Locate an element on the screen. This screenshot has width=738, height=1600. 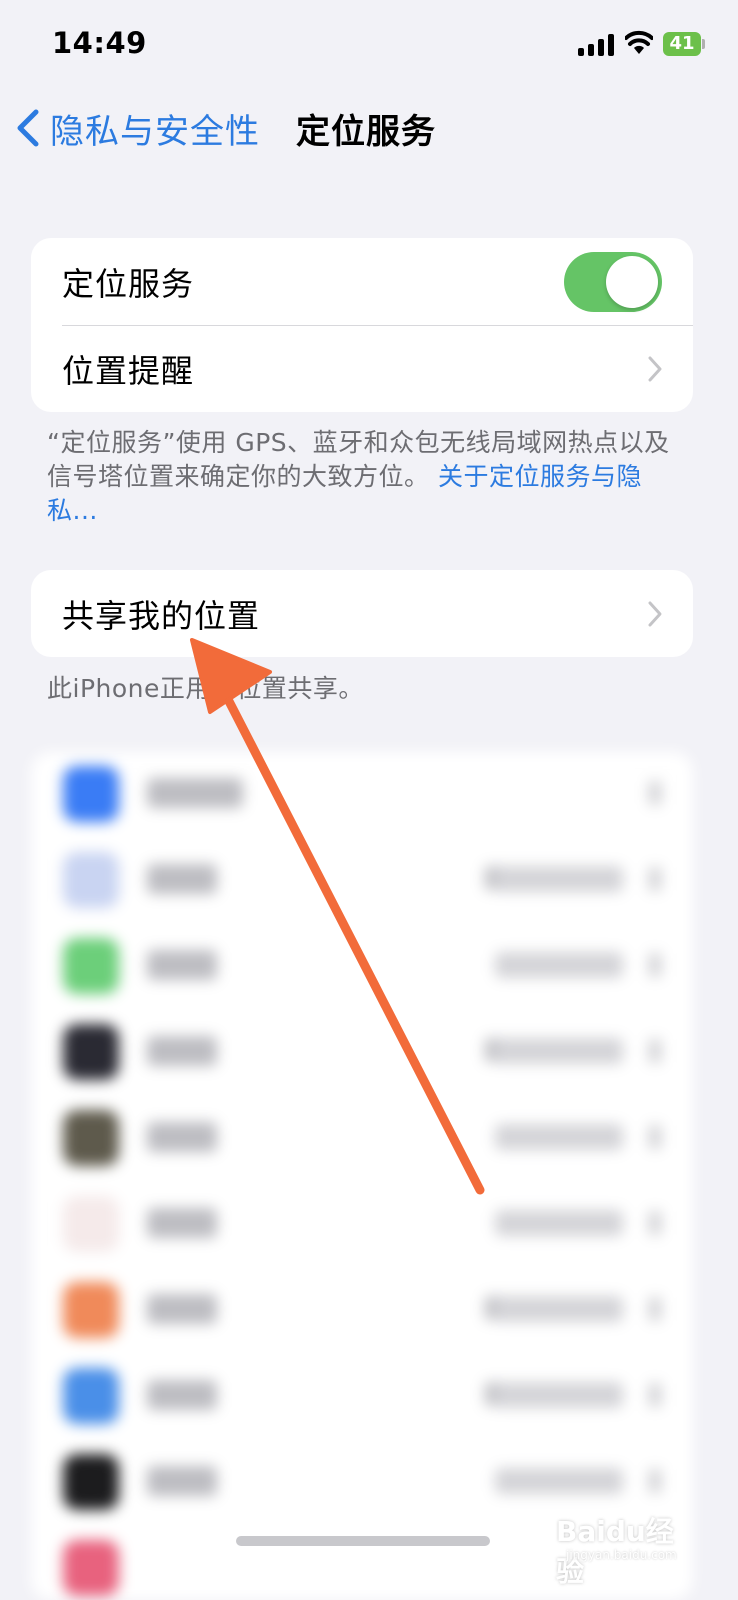
location-services-group: 定位服务 位置提醒 is located at coordinates (362, 325).